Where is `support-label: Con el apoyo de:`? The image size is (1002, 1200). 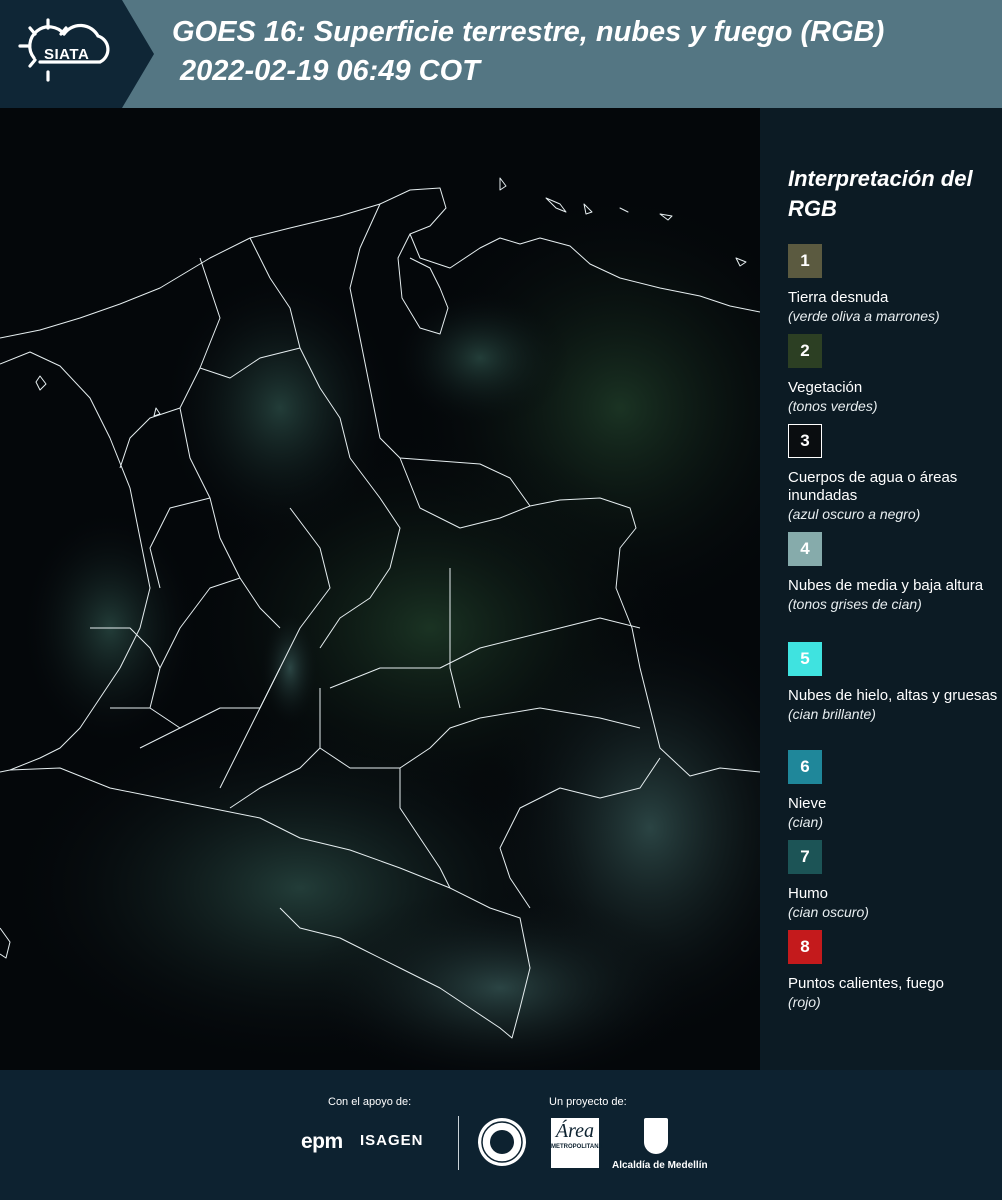 support-label: Con el apoyo de: is located at coordinates (370, 1102).